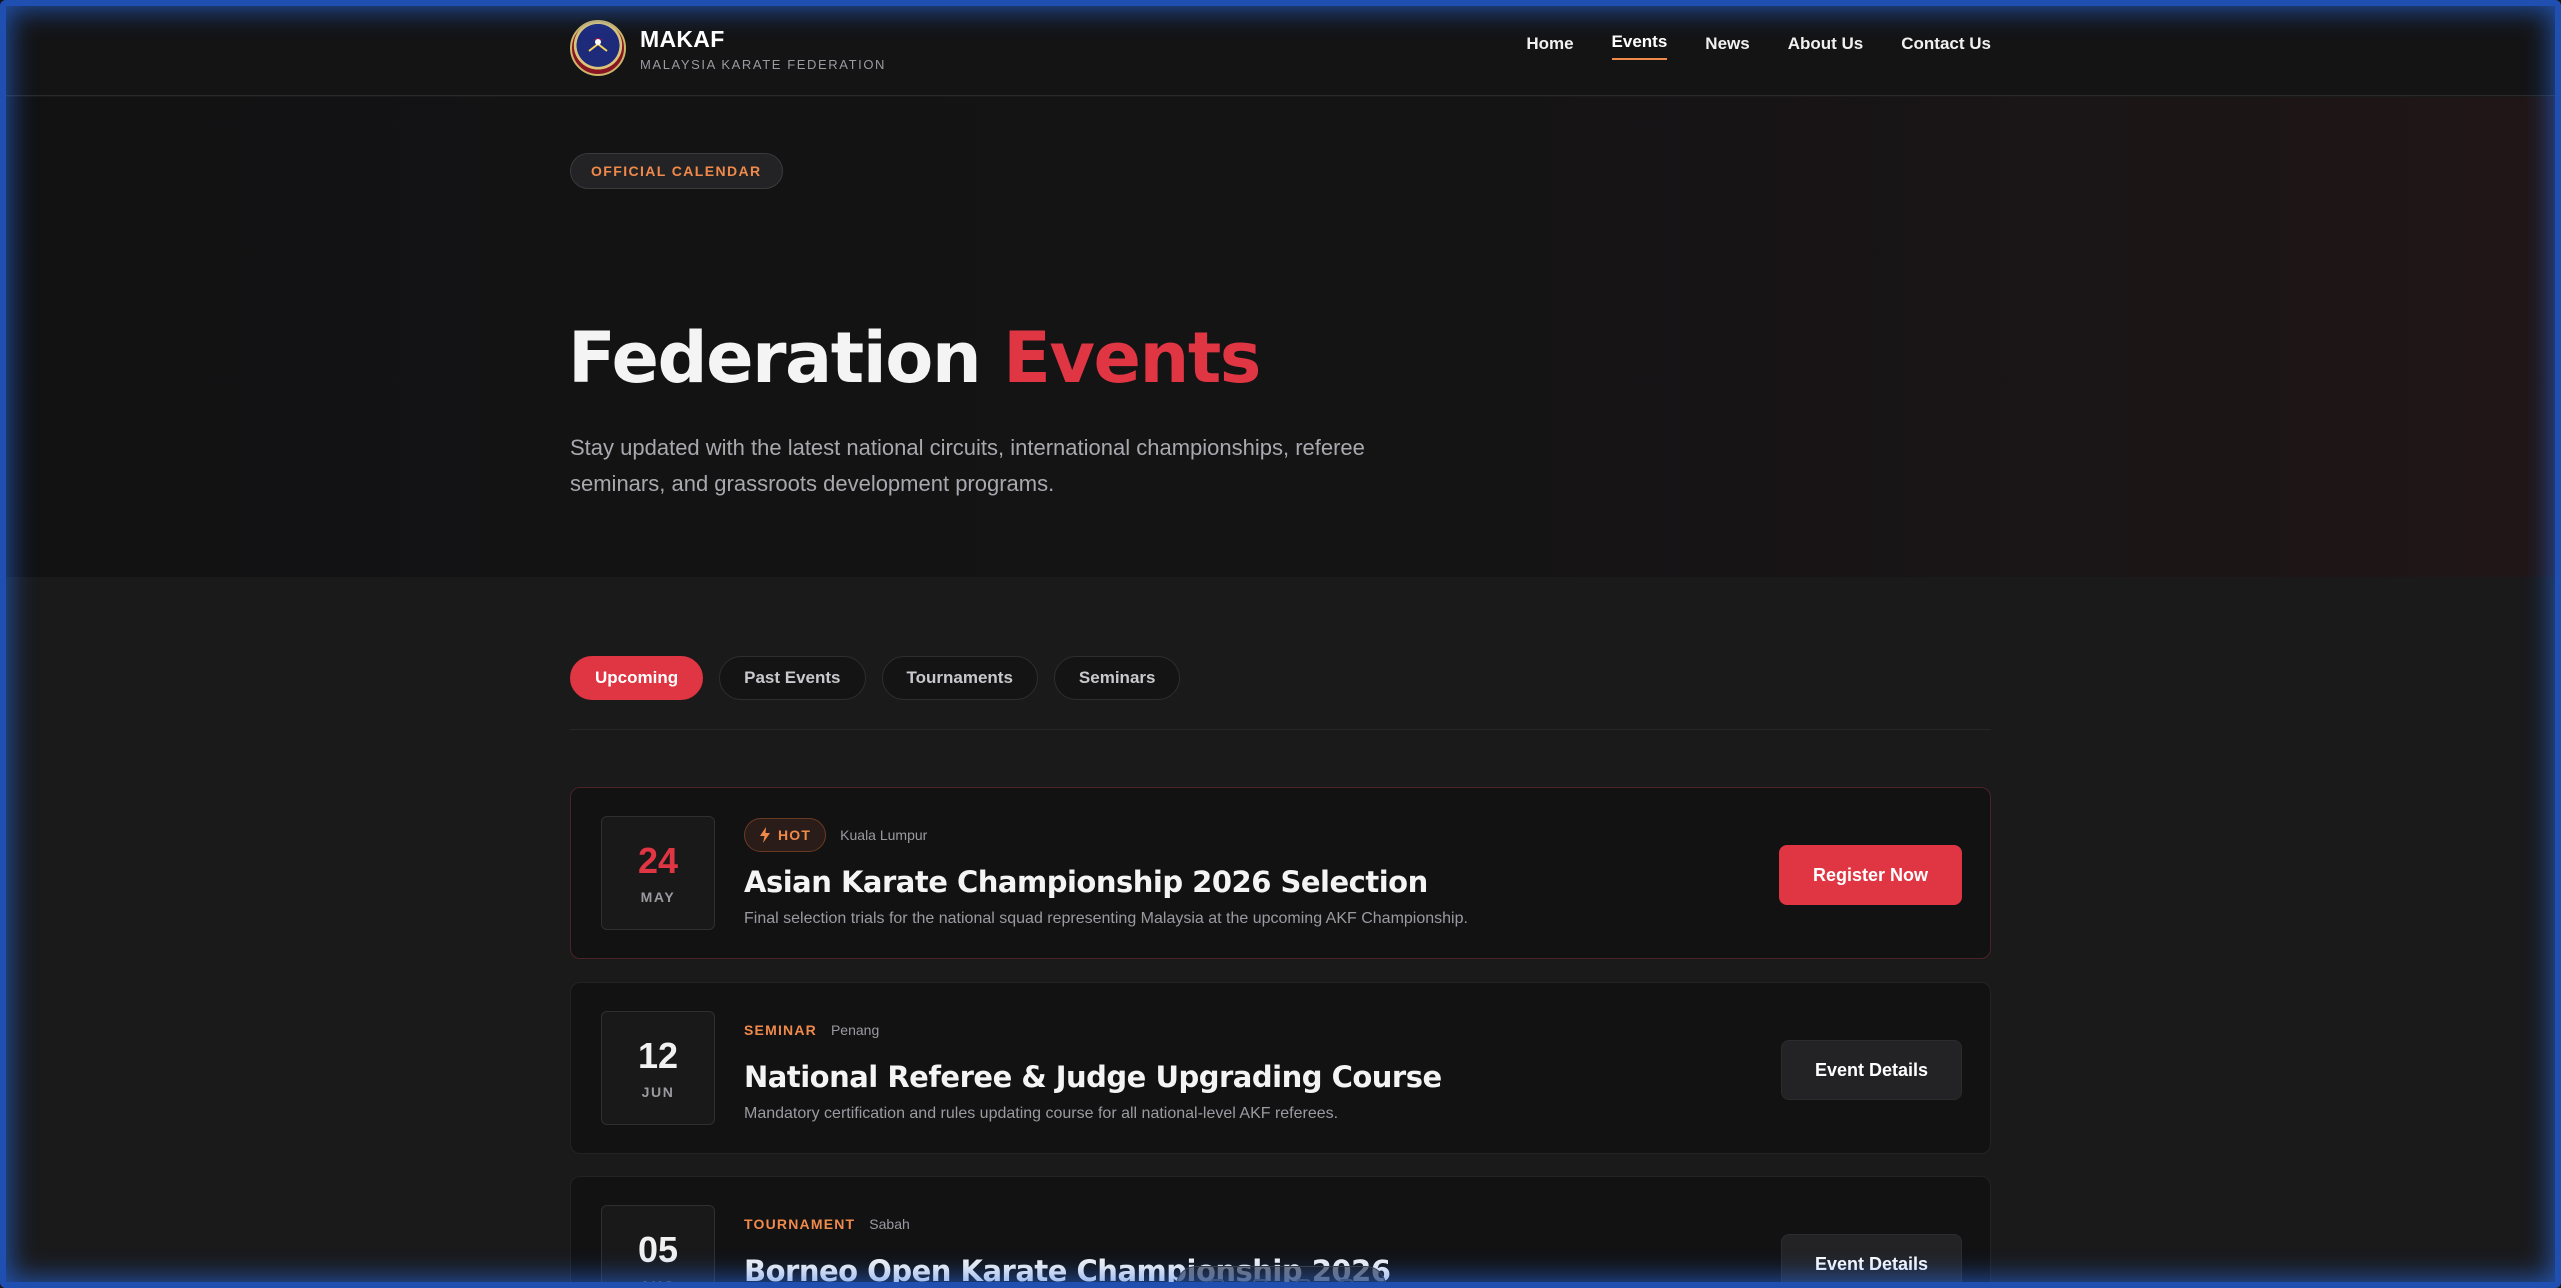 This screenshot has width=2561, height=1288. What do you see at coordinates (676, 171) in the screenshot?
I see `official-calendar-tag: OFFICIAL CALENDAR` at bounding box center [676, 171].